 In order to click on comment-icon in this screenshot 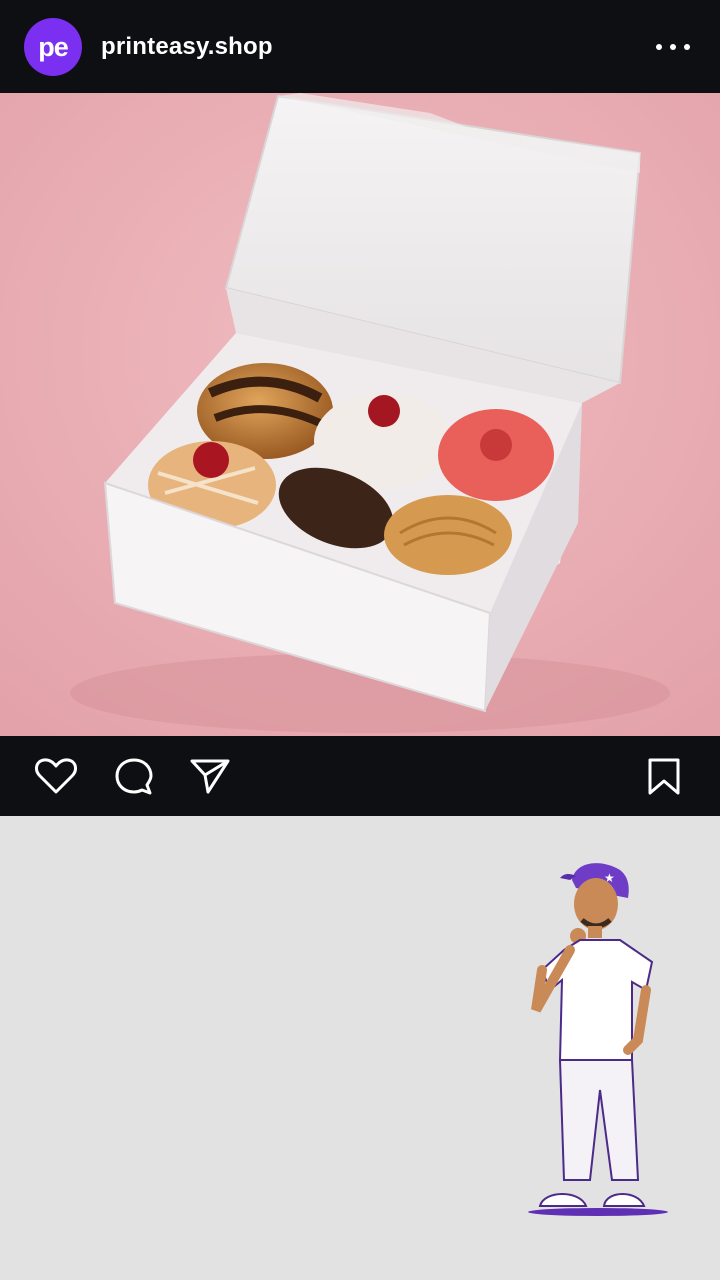, I will do `click(134, 776)`.